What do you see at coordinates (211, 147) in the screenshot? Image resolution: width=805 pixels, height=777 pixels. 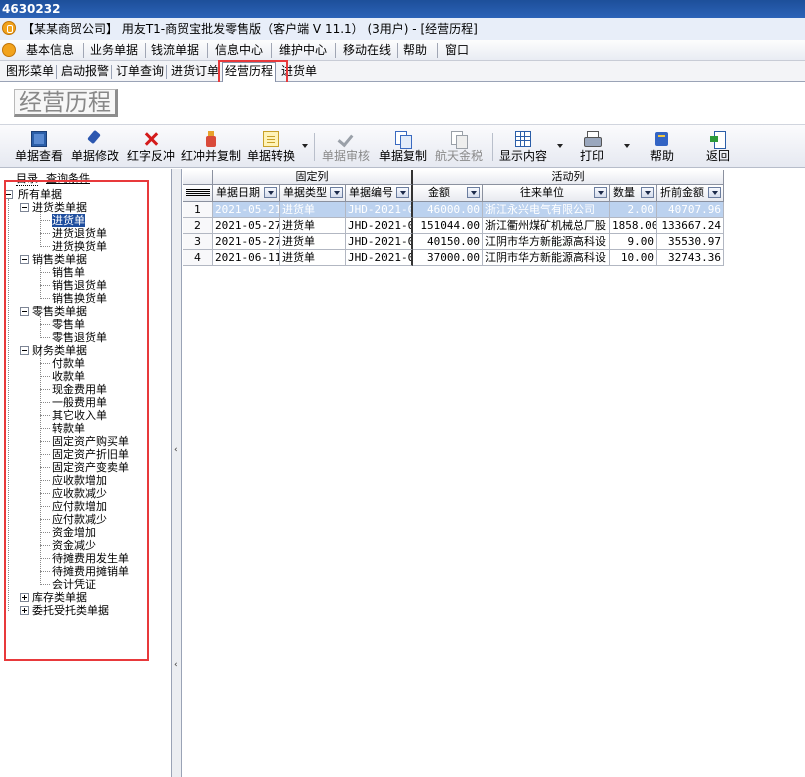 I see `reverse-copy-button: 红冲并复制` at bounding box center [211, 147].